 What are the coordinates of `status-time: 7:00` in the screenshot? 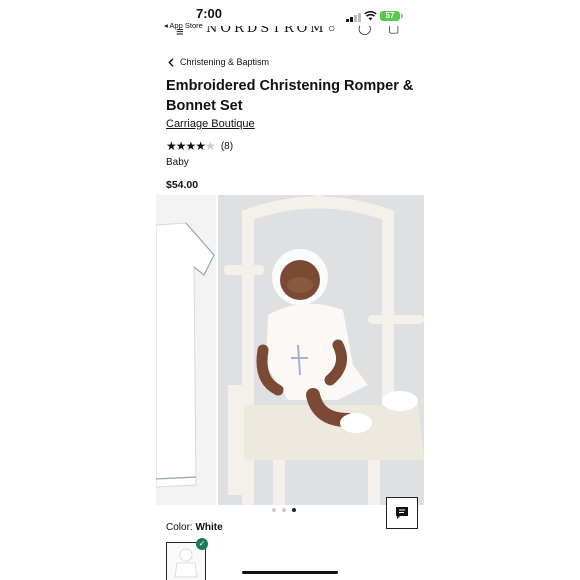 It's located at (209, 13).